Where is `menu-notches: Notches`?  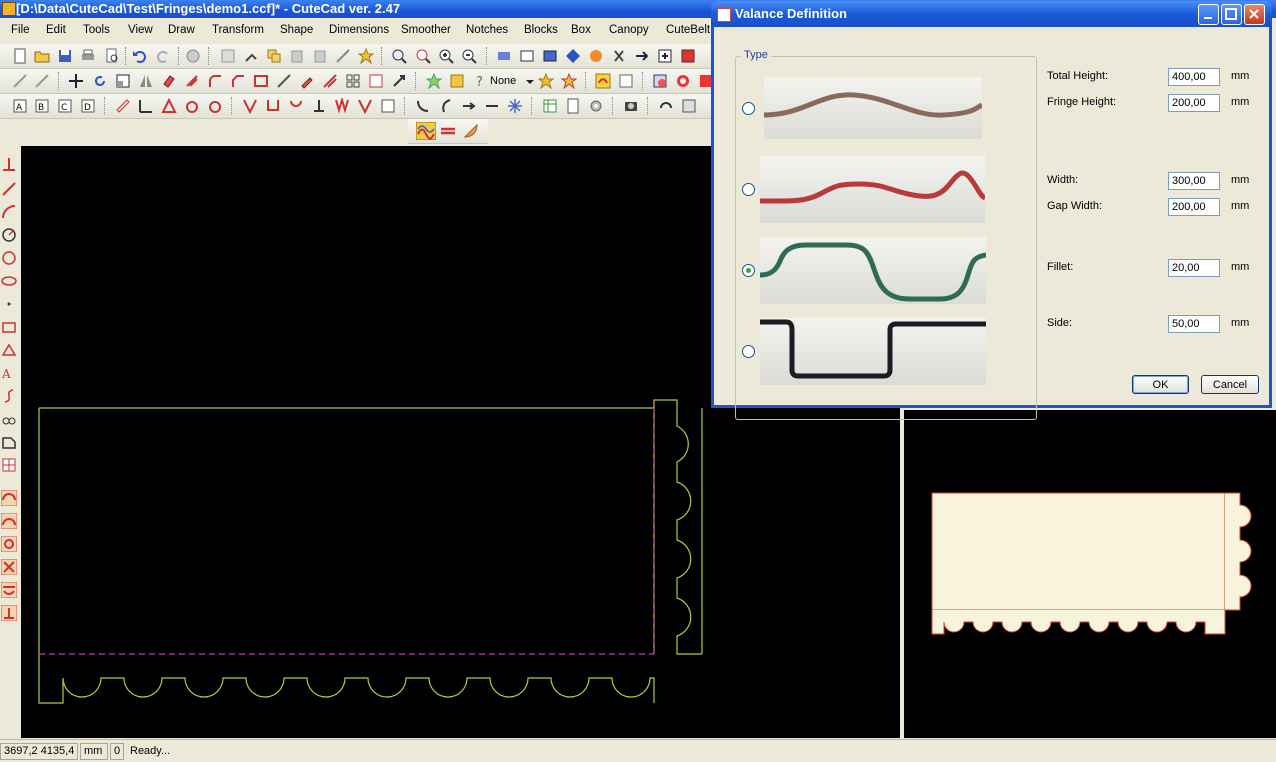 menu-notches: Notches is located at coordinates (487, 30).